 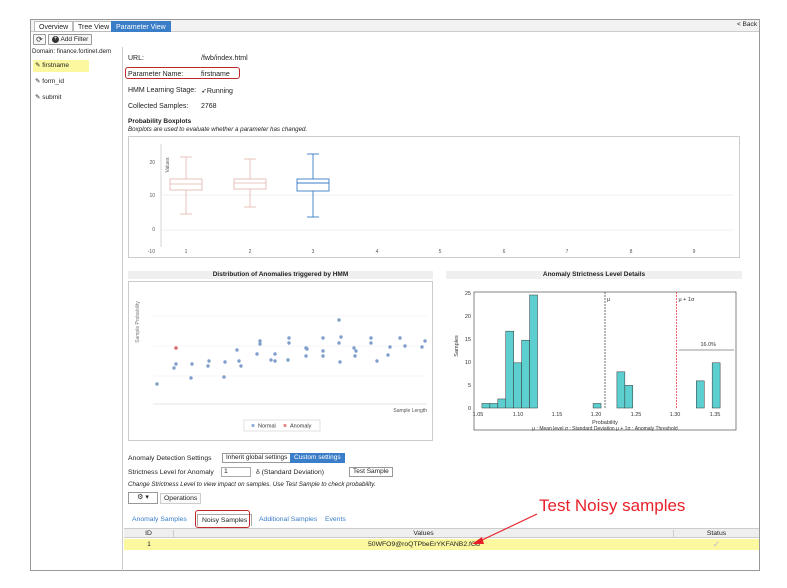 What do you see at coordinates (612, 505) in the screenshot?
I see `callout-text: Test Noisy samples` at bounding box center [612, 505].